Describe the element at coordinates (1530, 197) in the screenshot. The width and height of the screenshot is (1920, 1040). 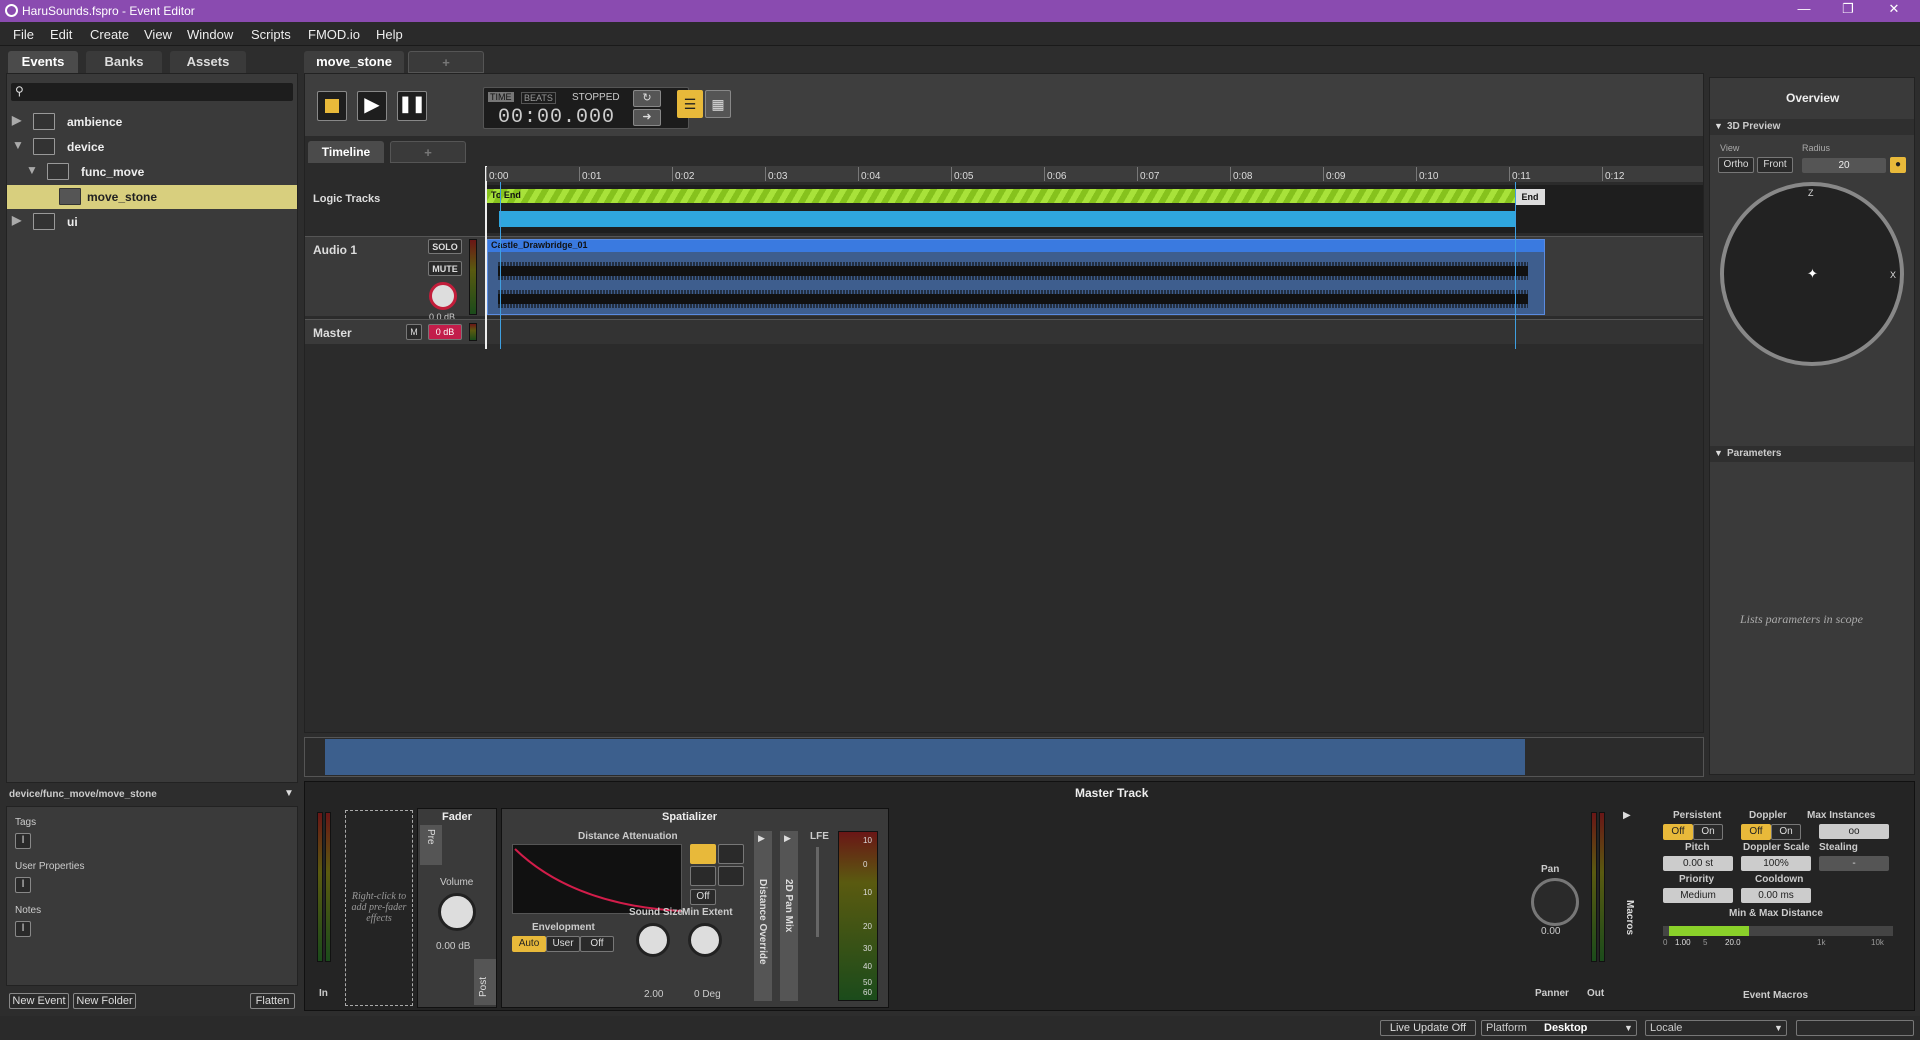
I see `marker-end: End` at that location.